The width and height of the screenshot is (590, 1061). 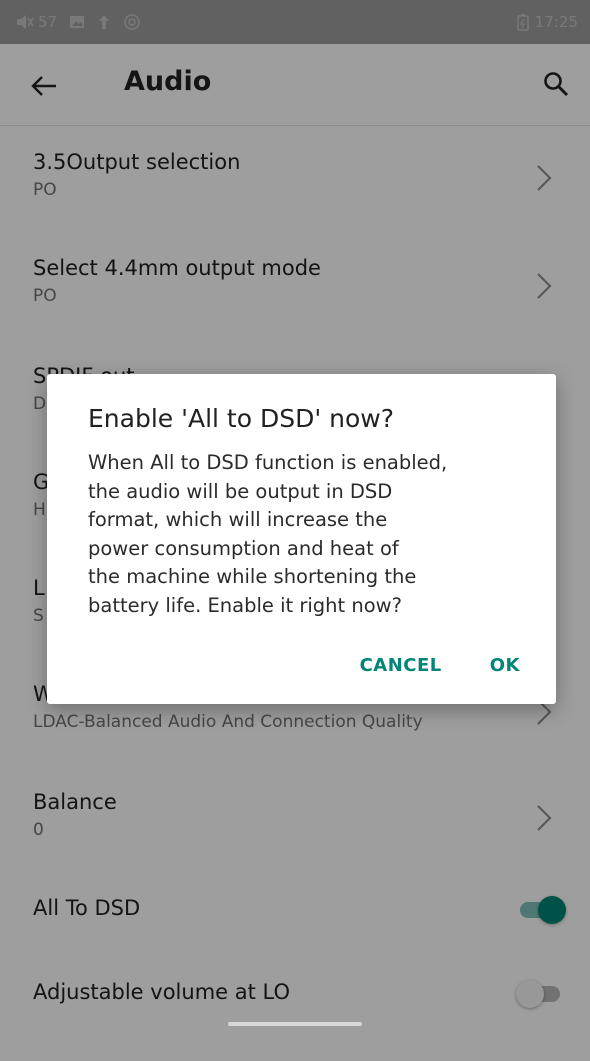 I want to click on dialog-message-line: format, which will increase the, so click(x=238, y=519).